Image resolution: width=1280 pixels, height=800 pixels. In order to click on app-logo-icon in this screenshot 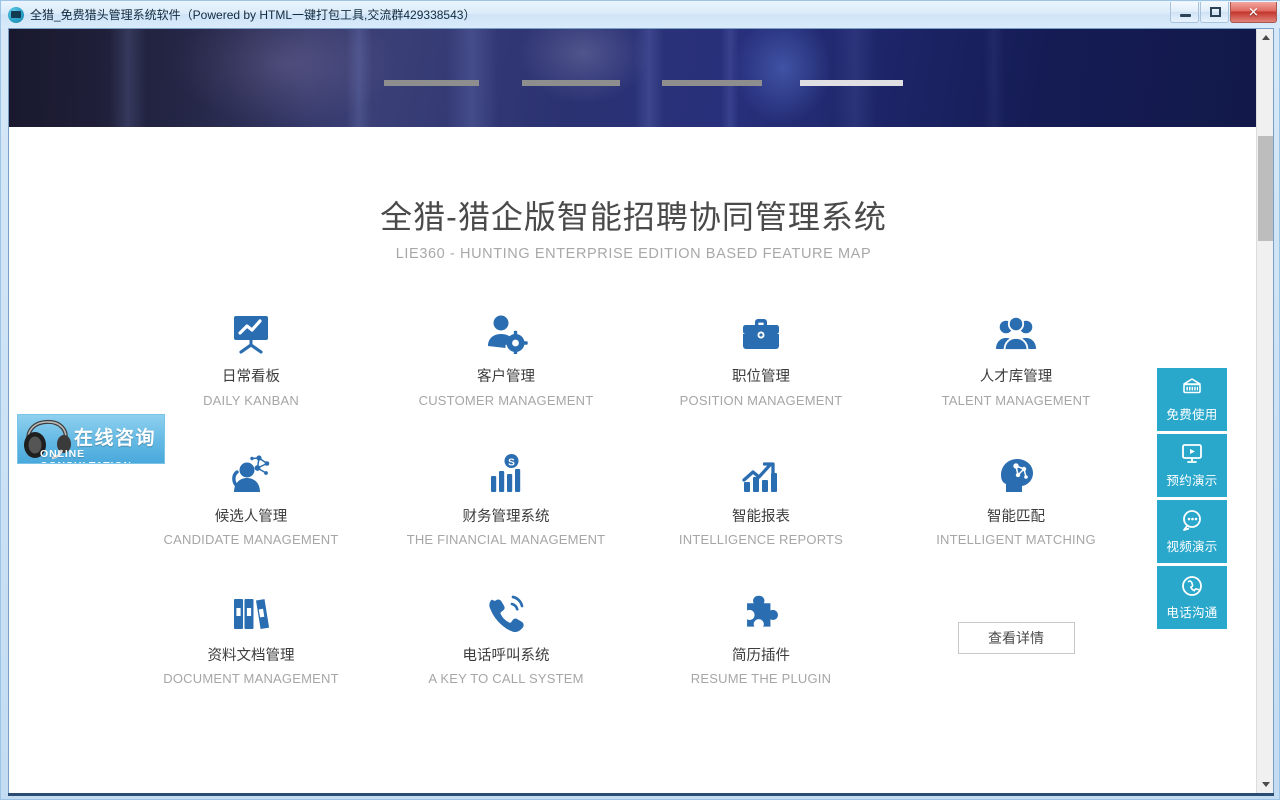, I will do `click(16, 14)`.